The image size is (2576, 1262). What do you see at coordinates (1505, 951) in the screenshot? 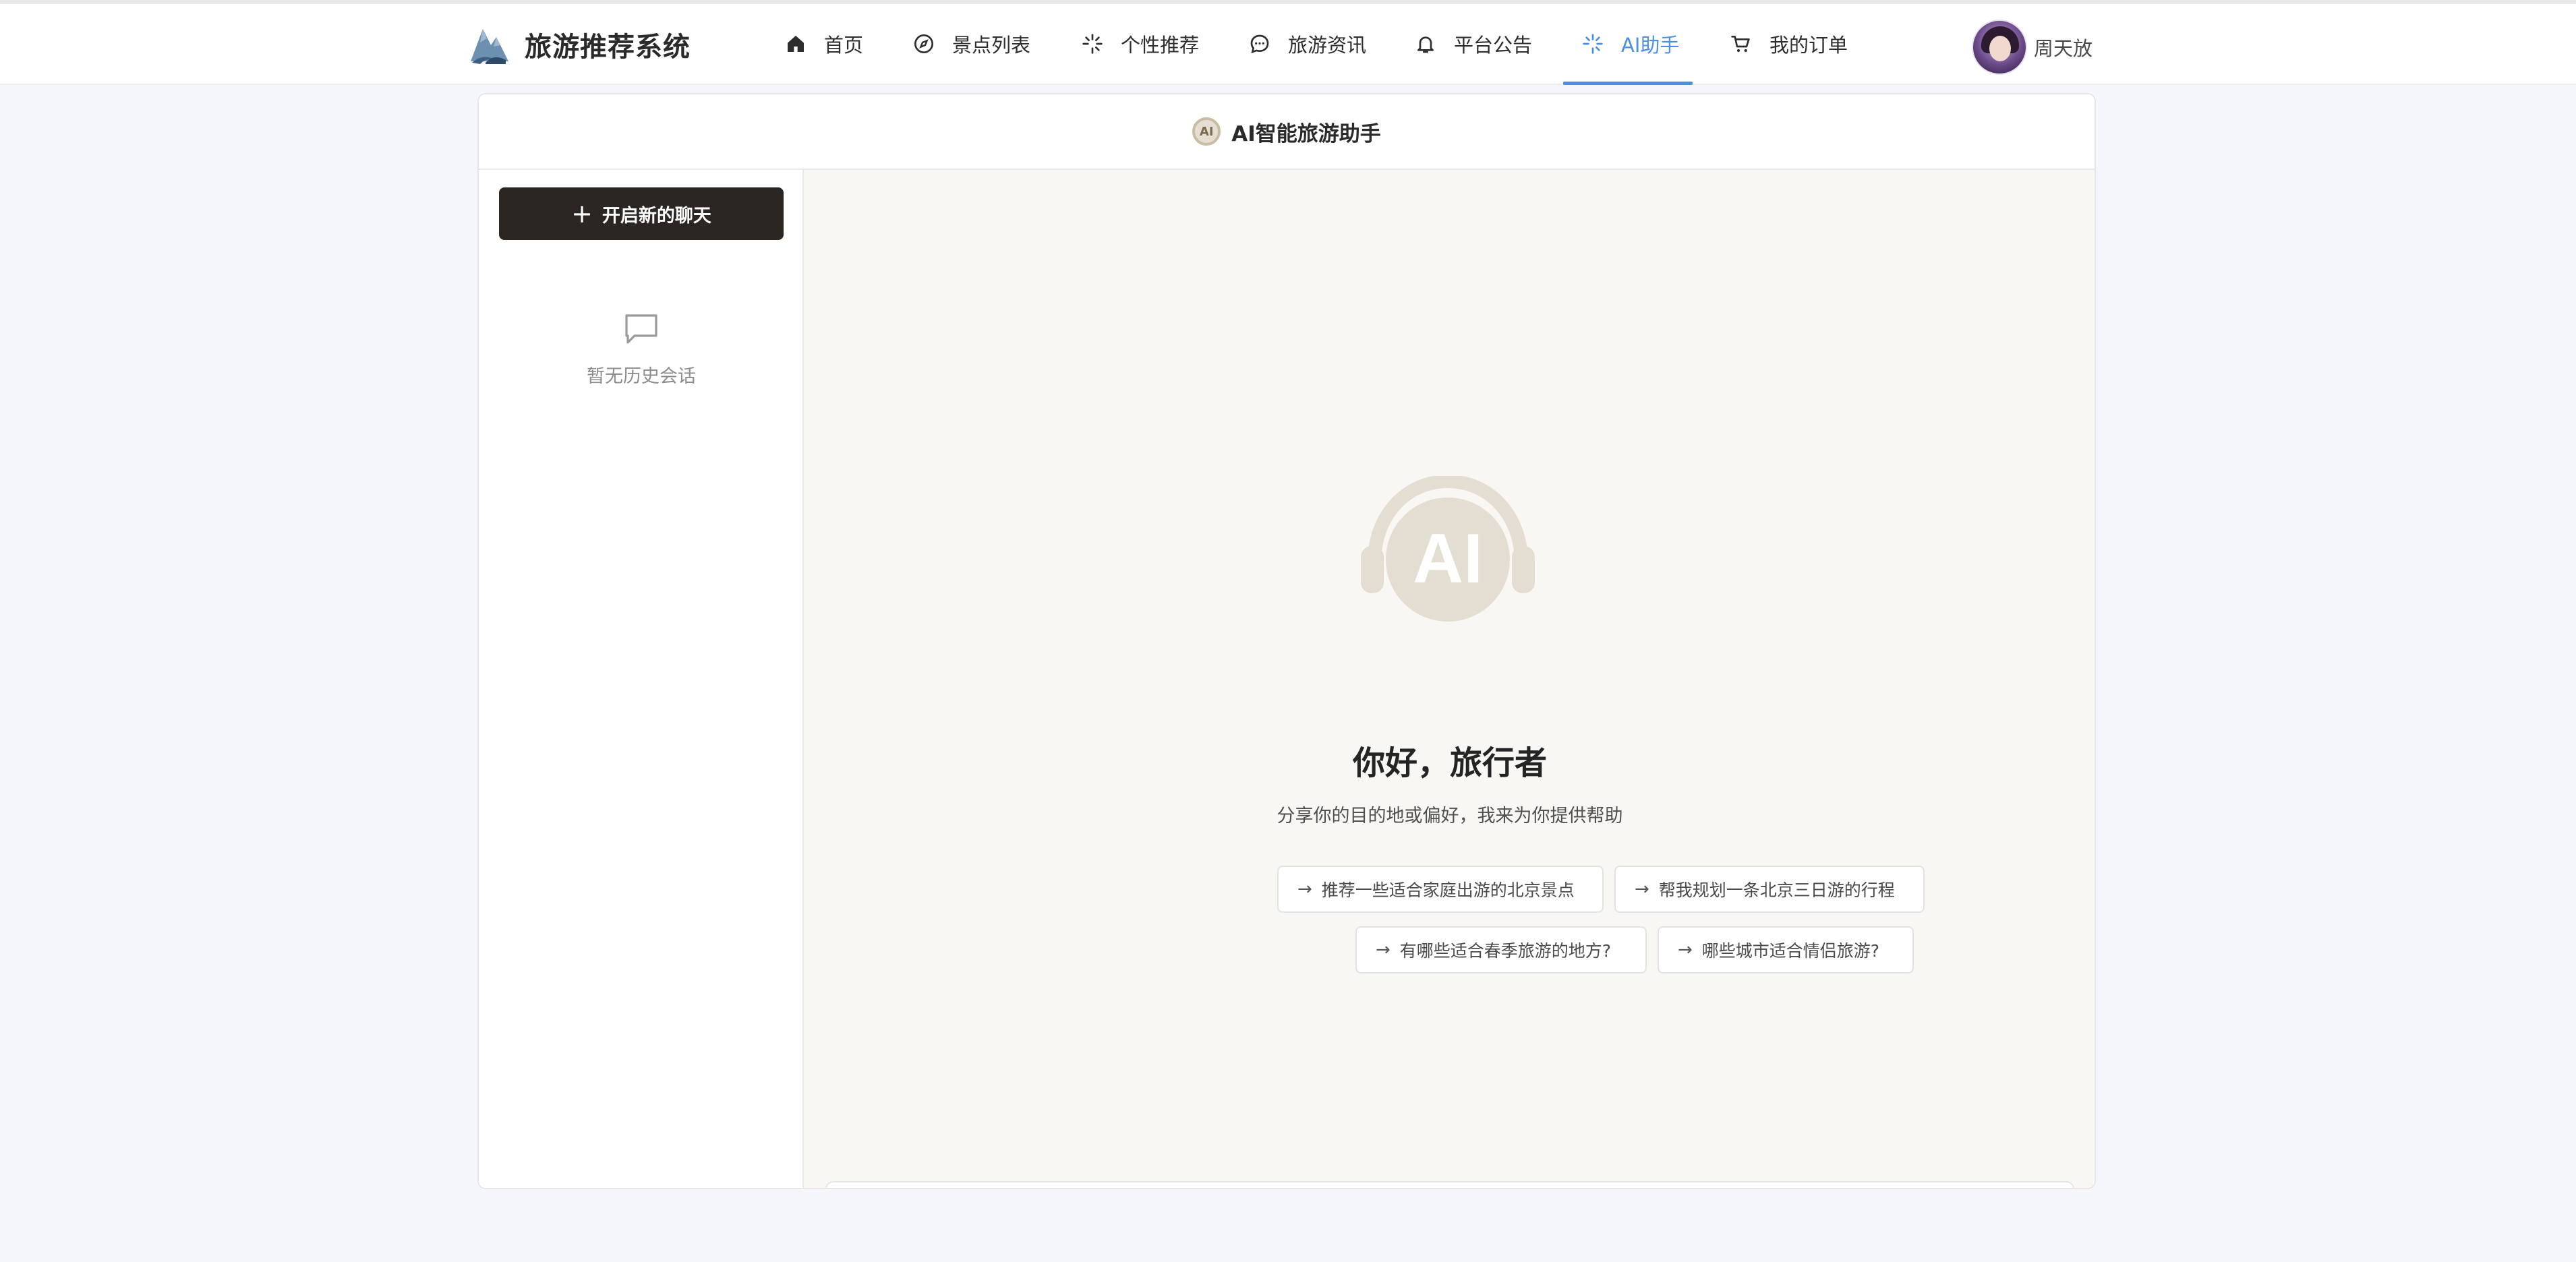
I see `suggestion-text: 有哪些适合春季旅游的地方?` at bounding box center [1505, 951].